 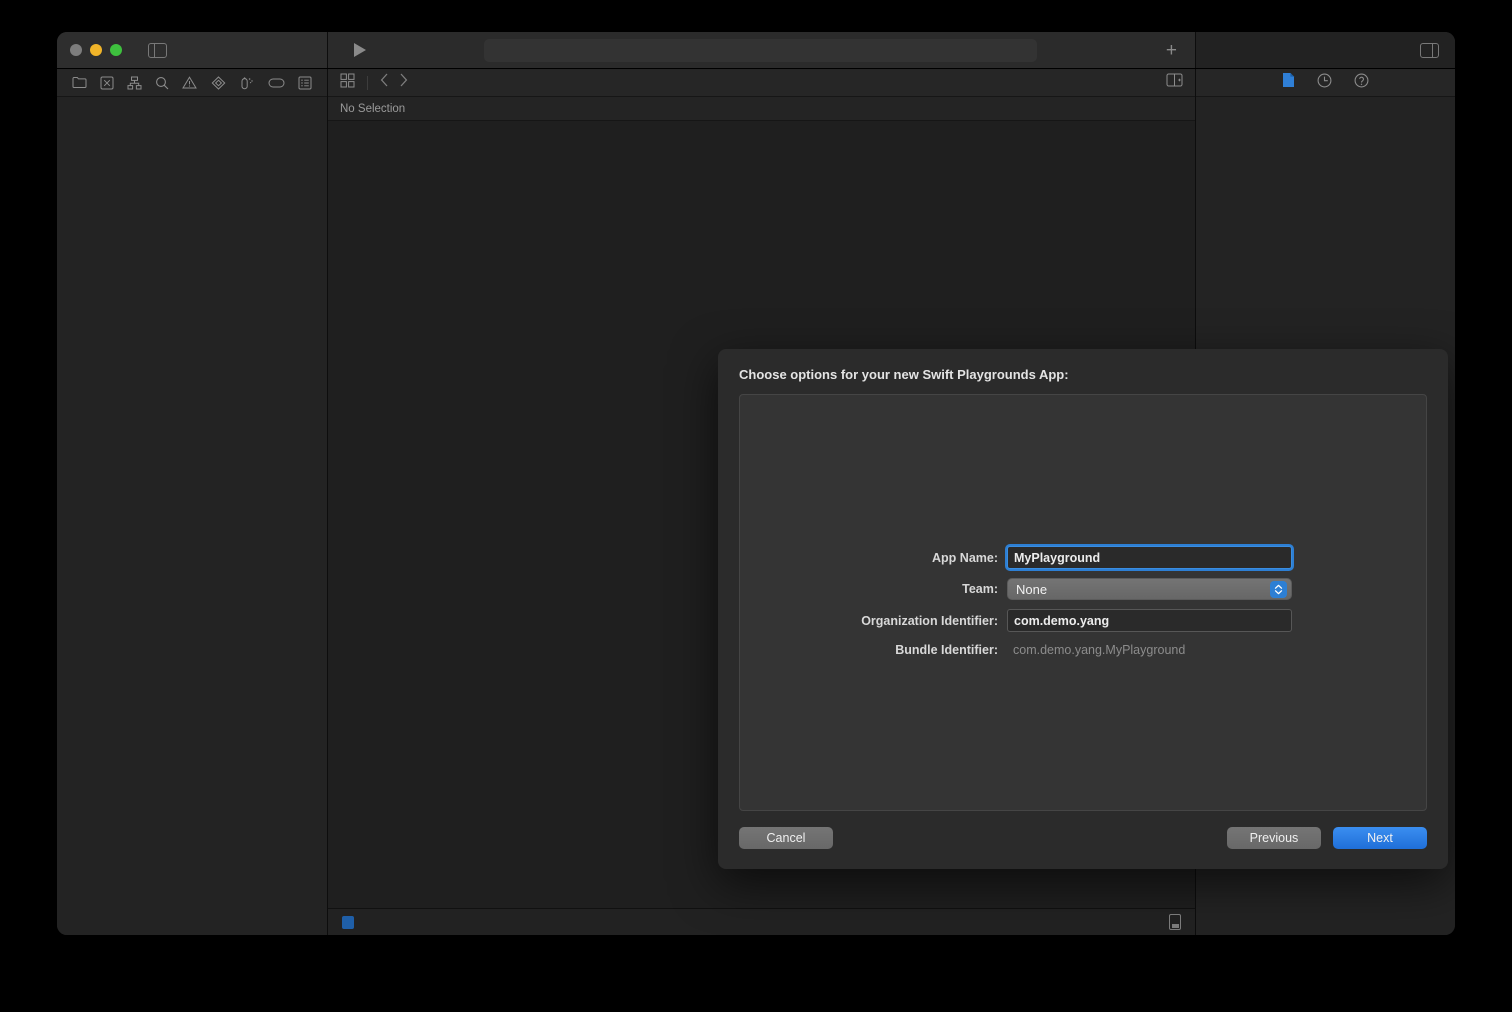 I want to click on cancel-button: Cancel, so click(x=786, y=838).